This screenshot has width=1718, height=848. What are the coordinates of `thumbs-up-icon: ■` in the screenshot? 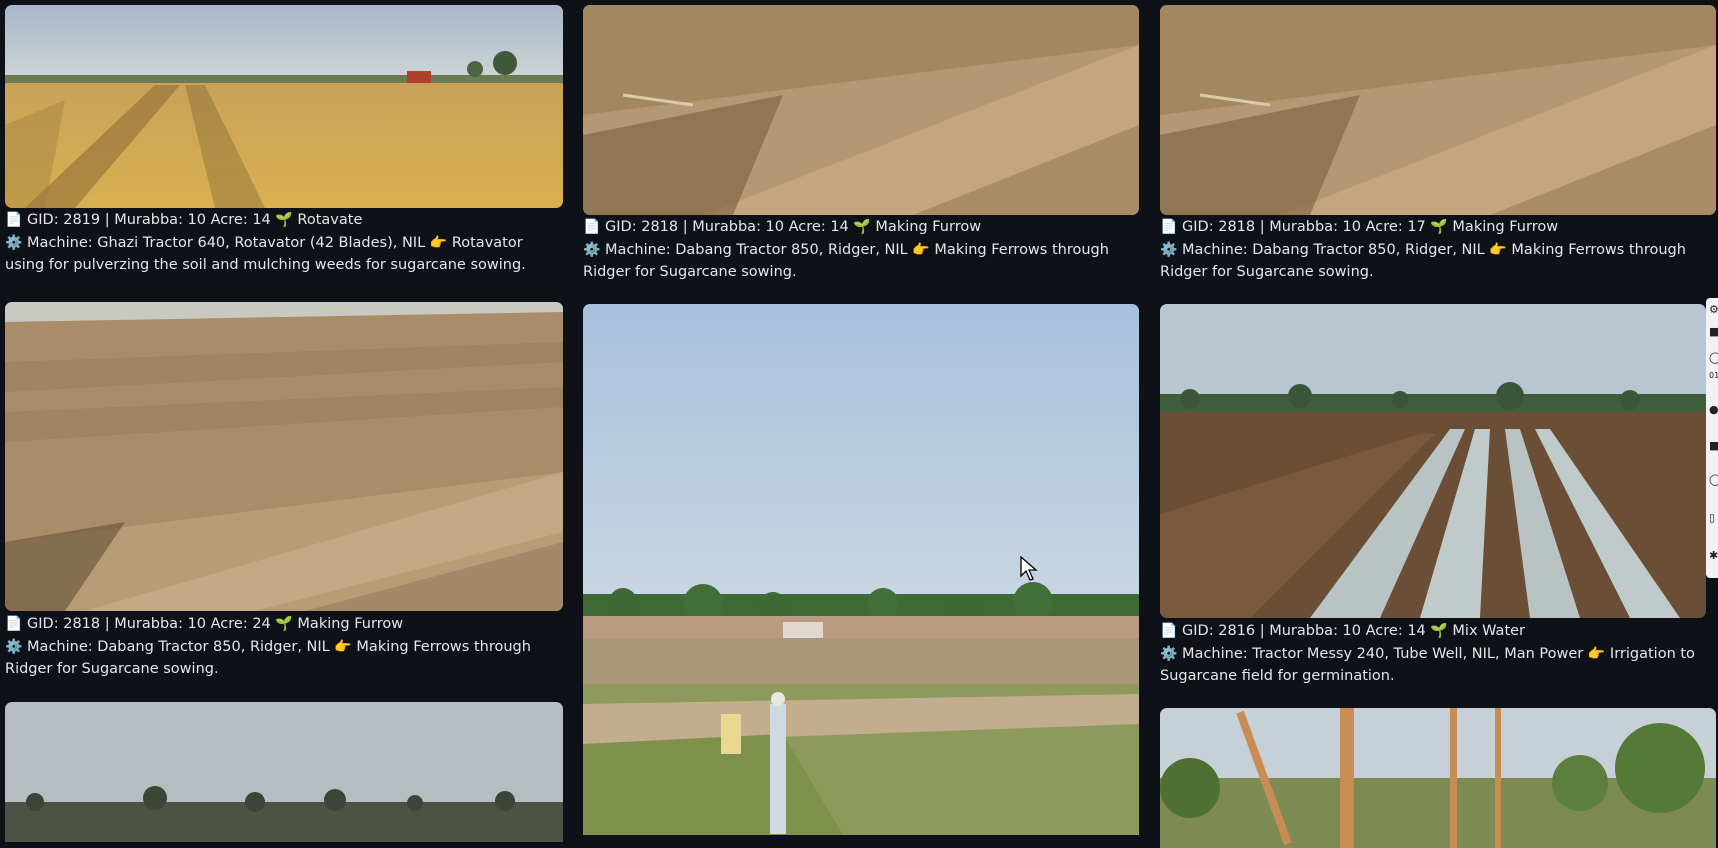 It's located at (1713, 332).